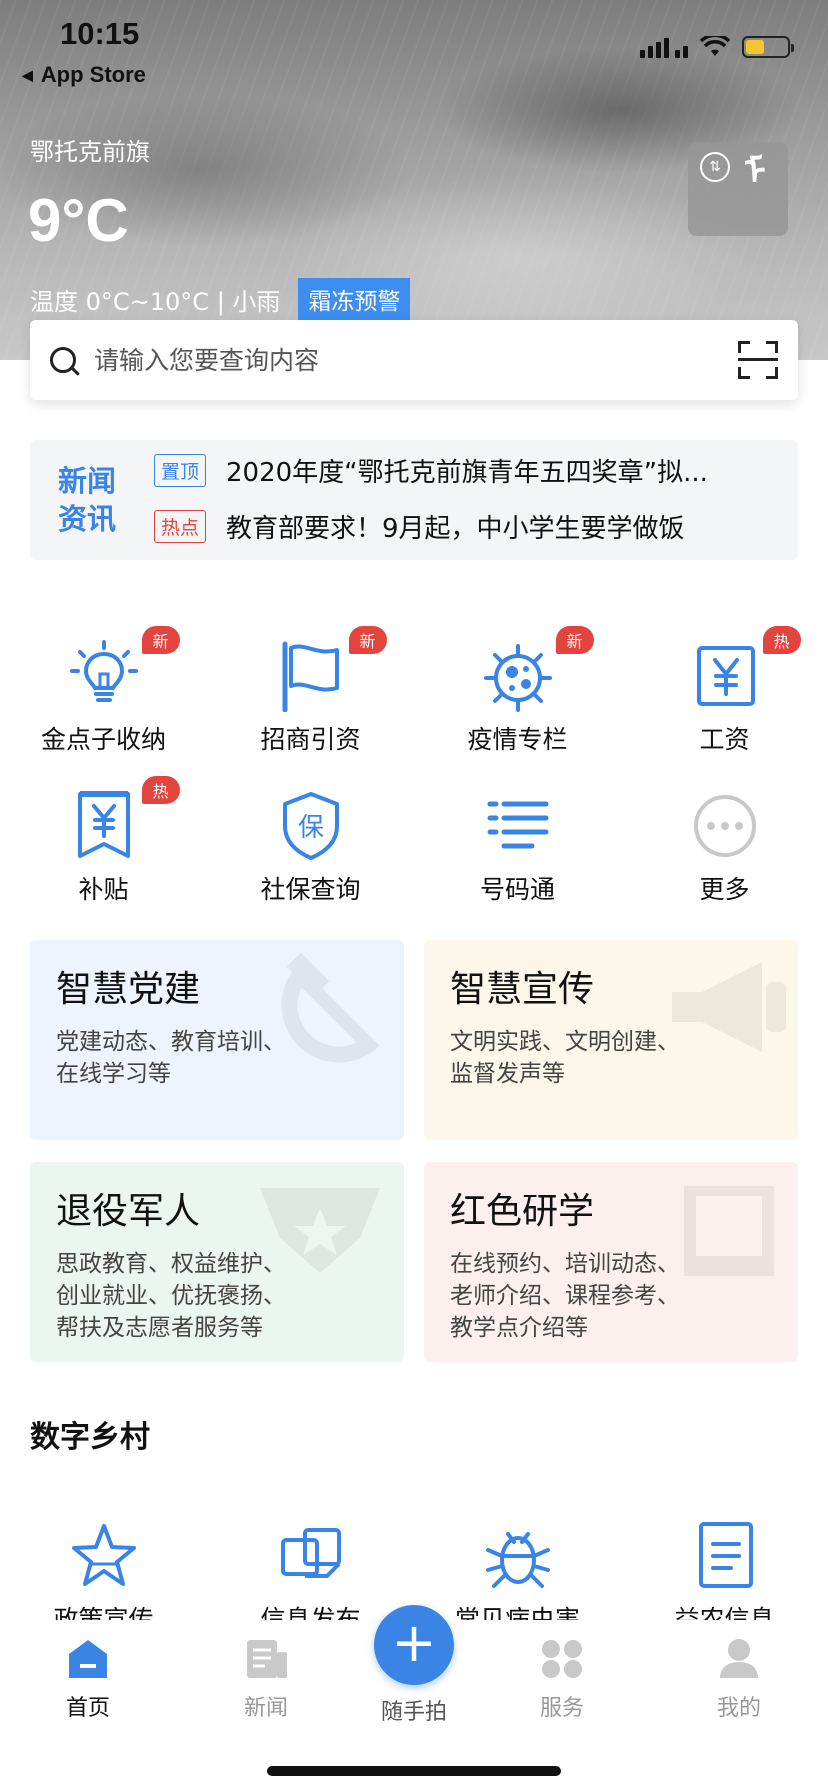  What do you see at coordinates (758, 360) in the screenshot?
I see `scan-icon` at bounding box center [758, 360].